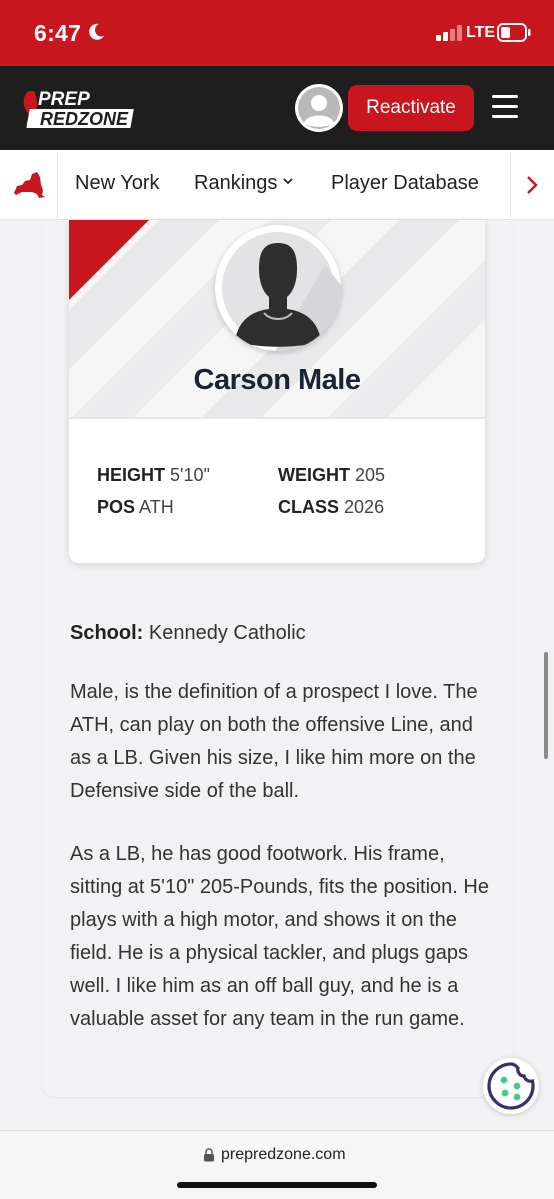  I want to click on card-divider, so click(277, 418).